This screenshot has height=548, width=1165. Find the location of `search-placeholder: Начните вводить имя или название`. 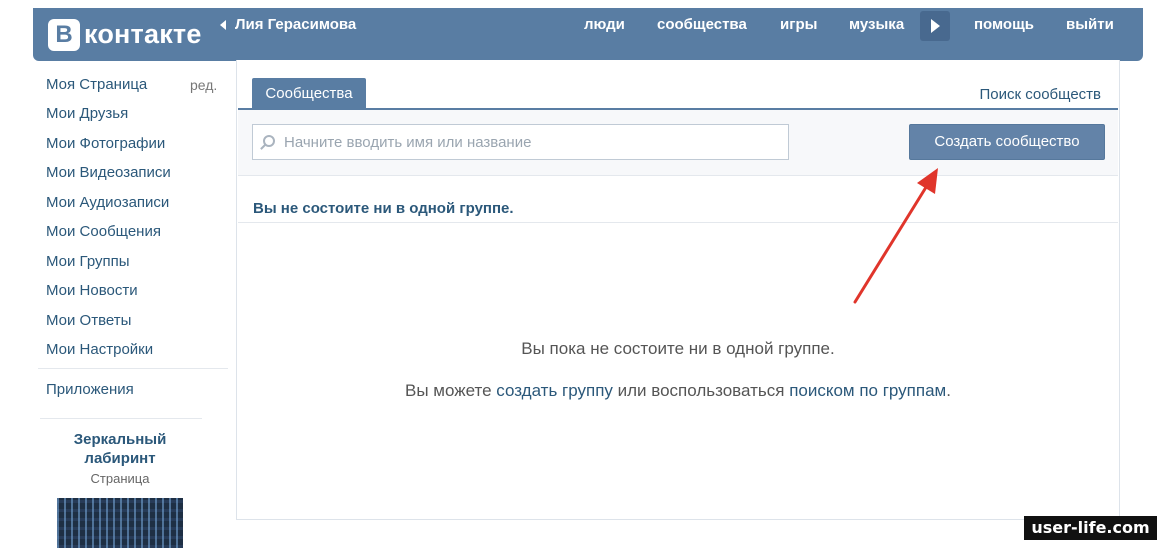

search-placeholder: Начните вводить имя или название is located at coordinates (408, 142).